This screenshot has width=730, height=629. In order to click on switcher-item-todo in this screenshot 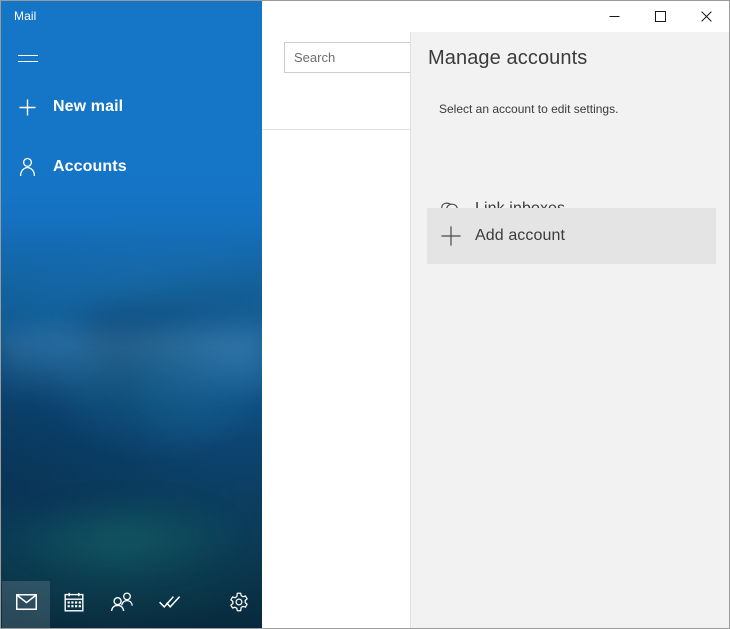, I will do `click(170, 604)`.